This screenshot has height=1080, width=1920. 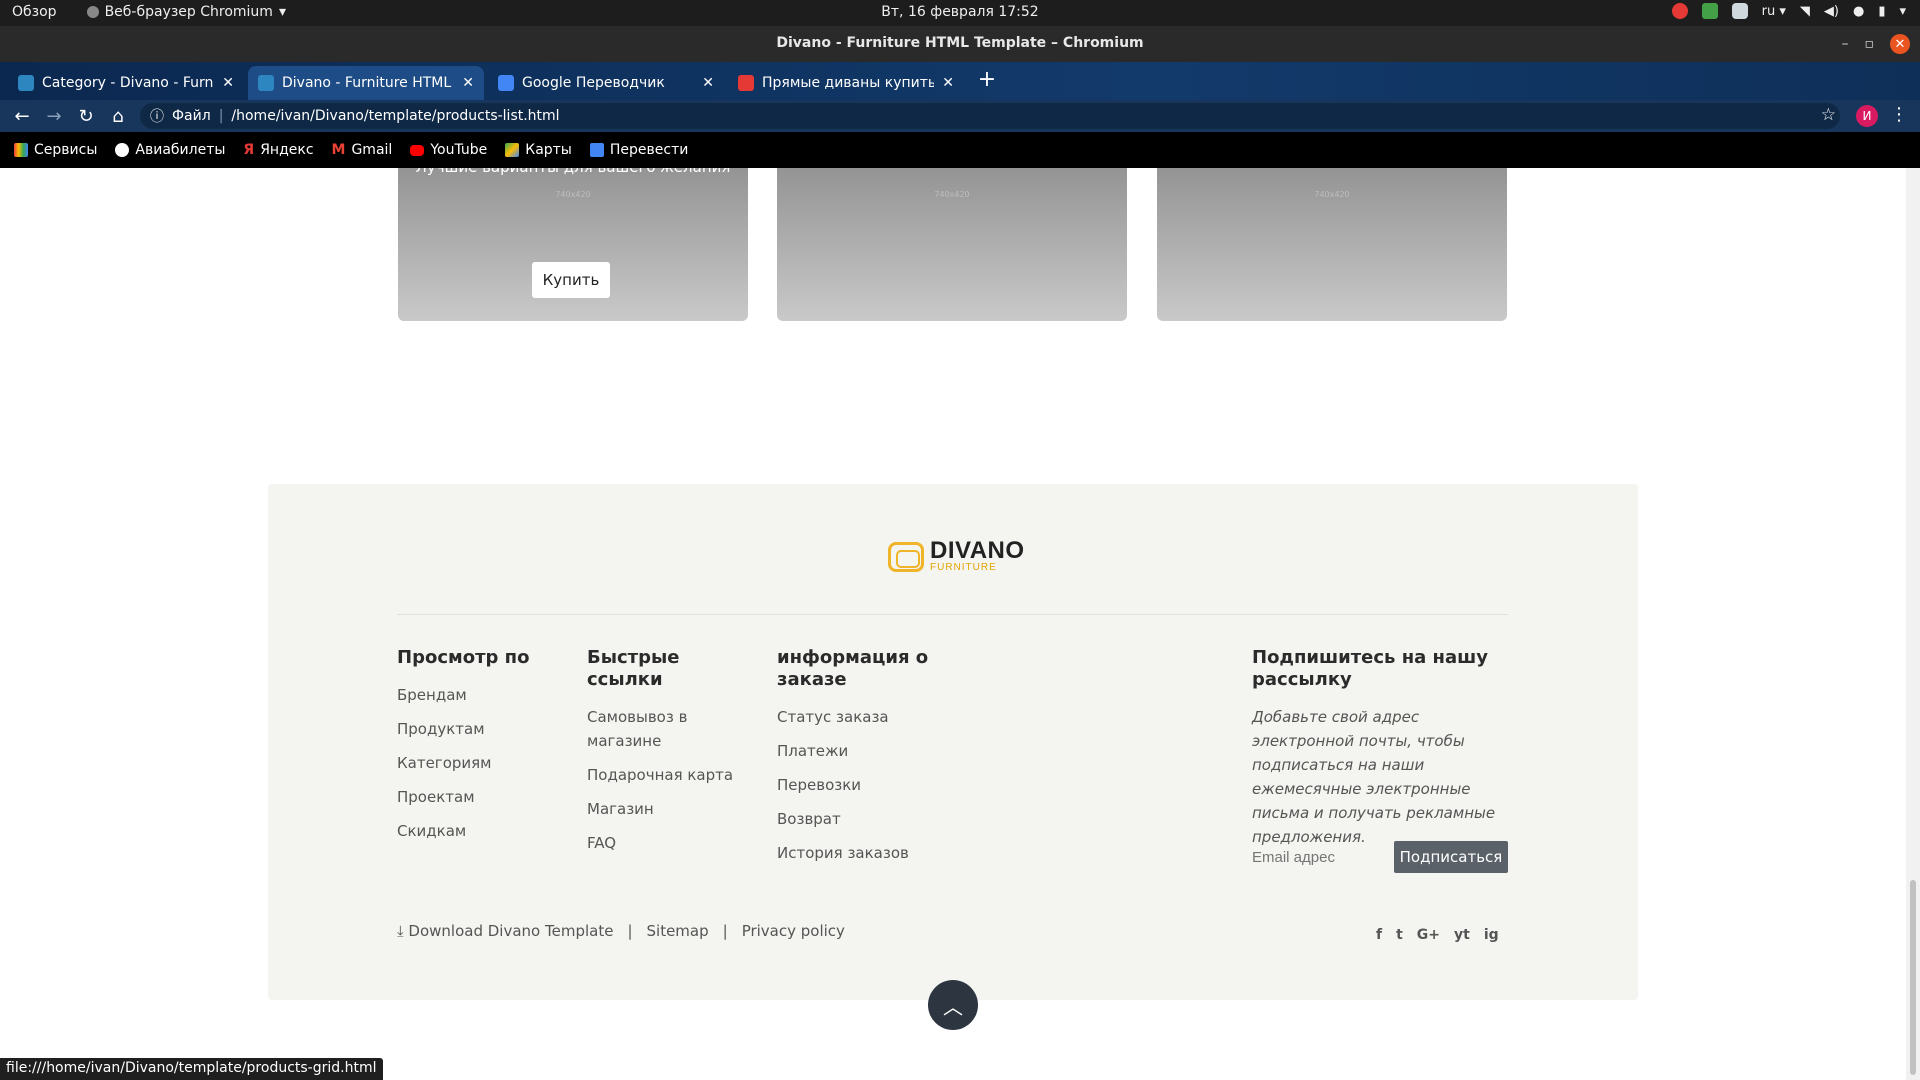 I want to click on chevron-down-icon: ▾, so click(x=282, y=12).